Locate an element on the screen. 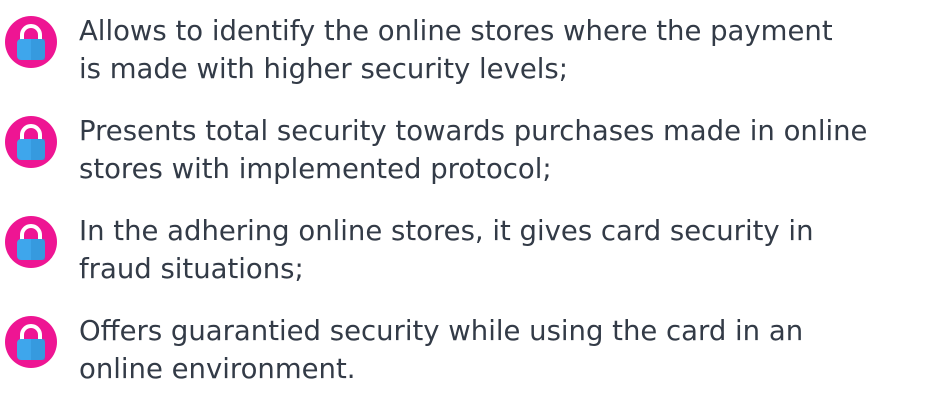 The width and height of the screenshot is (945, 403). feature-text-line: online environment. is located at coordinates (217, 369).